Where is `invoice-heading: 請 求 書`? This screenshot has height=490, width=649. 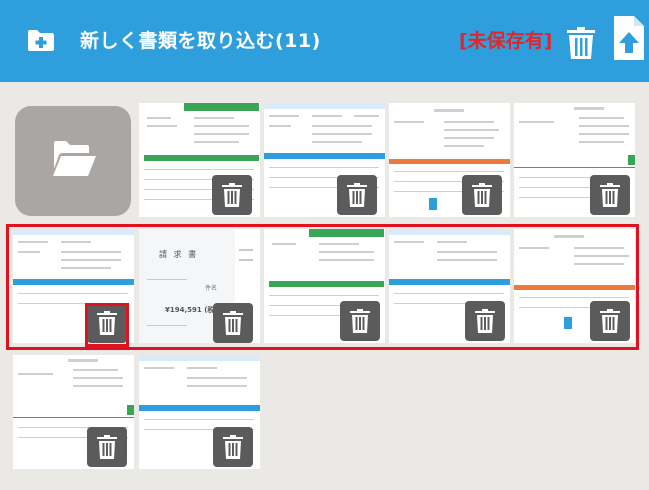 invoice-heading: 請 求 書 is located at coordinates (179, 254).